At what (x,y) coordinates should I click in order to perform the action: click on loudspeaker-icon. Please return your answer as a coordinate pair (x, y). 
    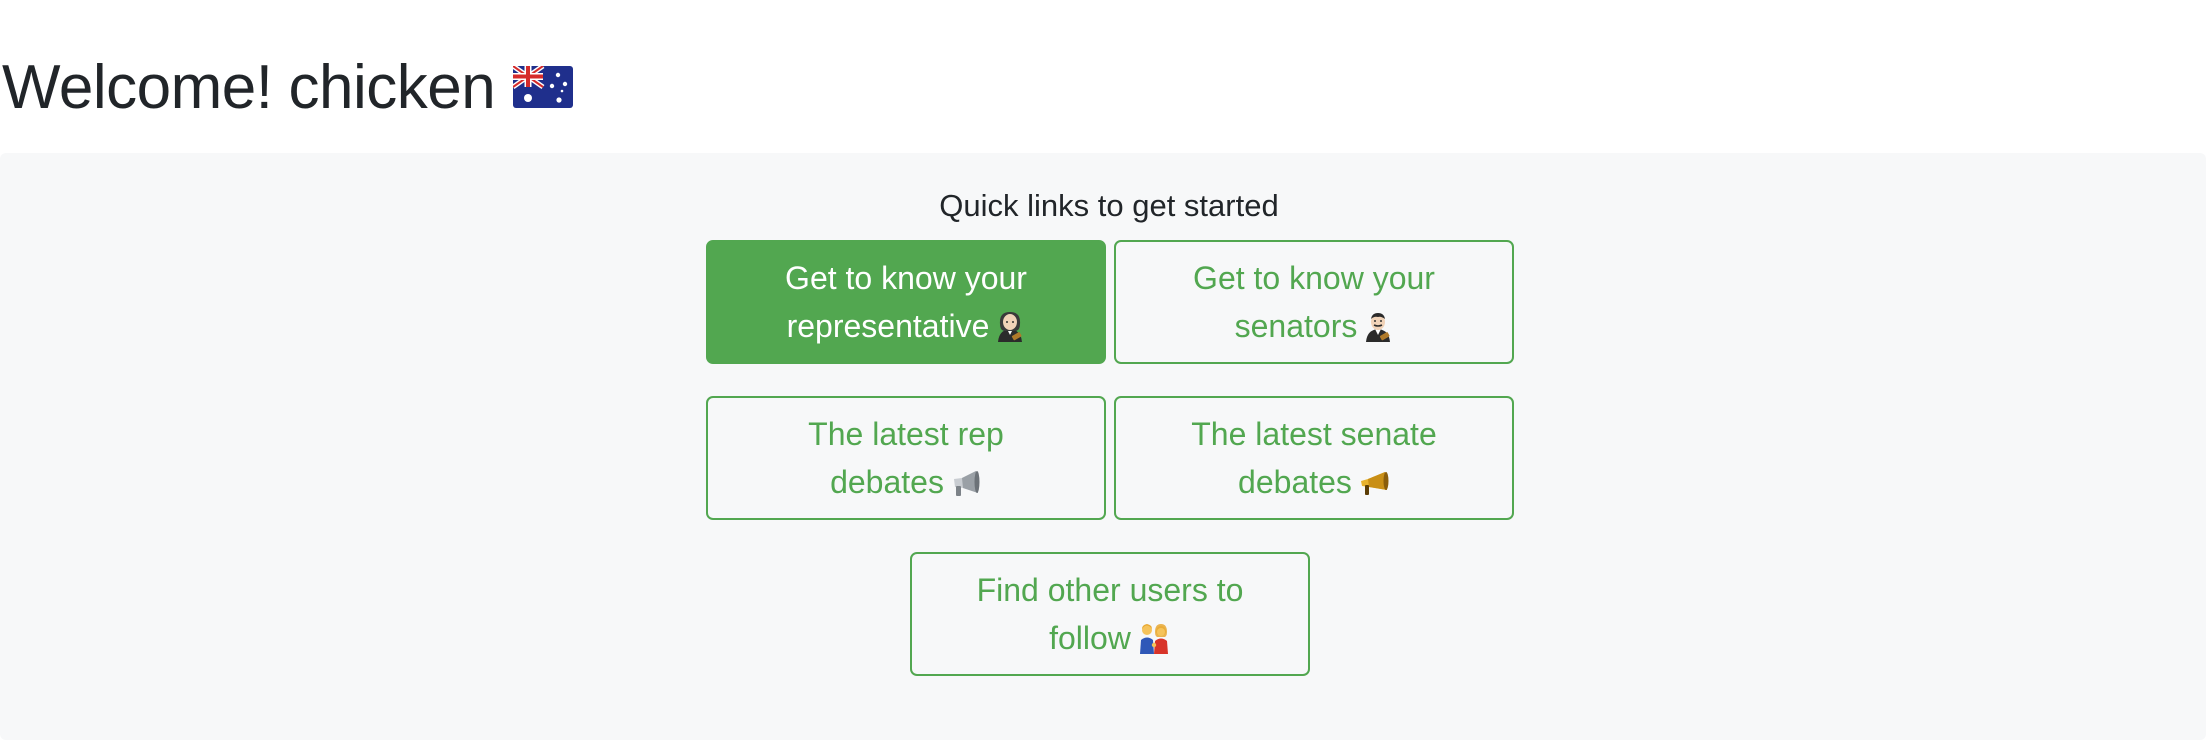
    Looking at the image, I should click on (966, 483).